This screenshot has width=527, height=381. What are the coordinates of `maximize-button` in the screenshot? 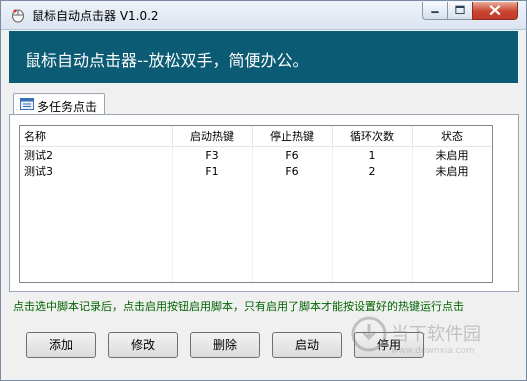 It's located at (460, 11).